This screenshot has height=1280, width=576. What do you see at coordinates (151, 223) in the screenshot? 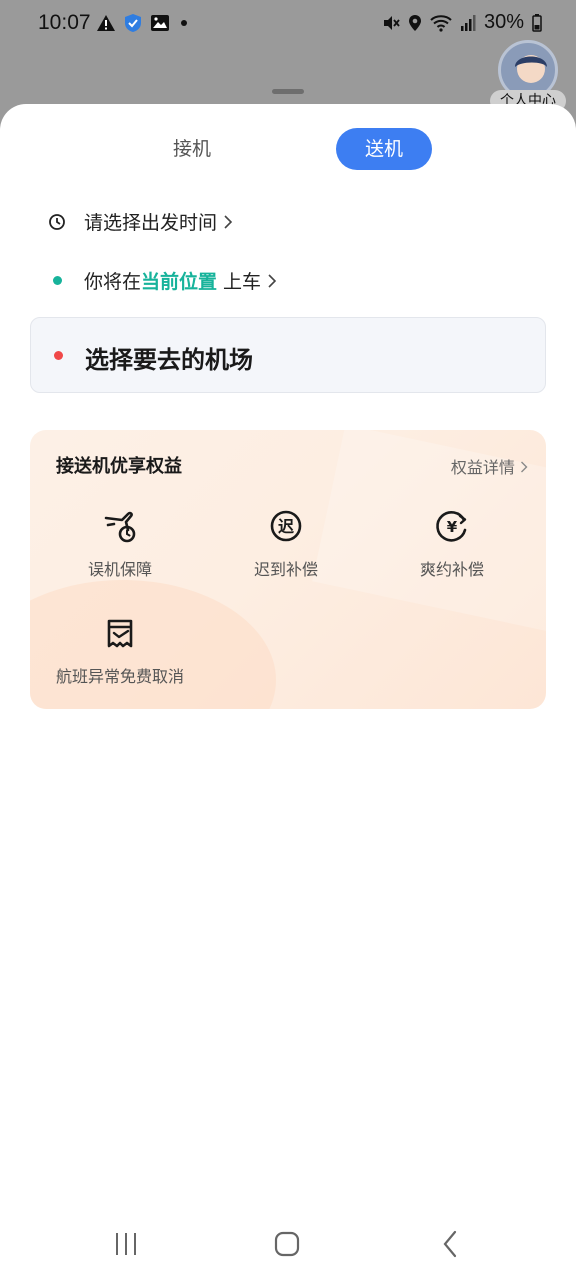
I see `departure-time-label: 请选择出发时间` at bounding box center [151, 223].